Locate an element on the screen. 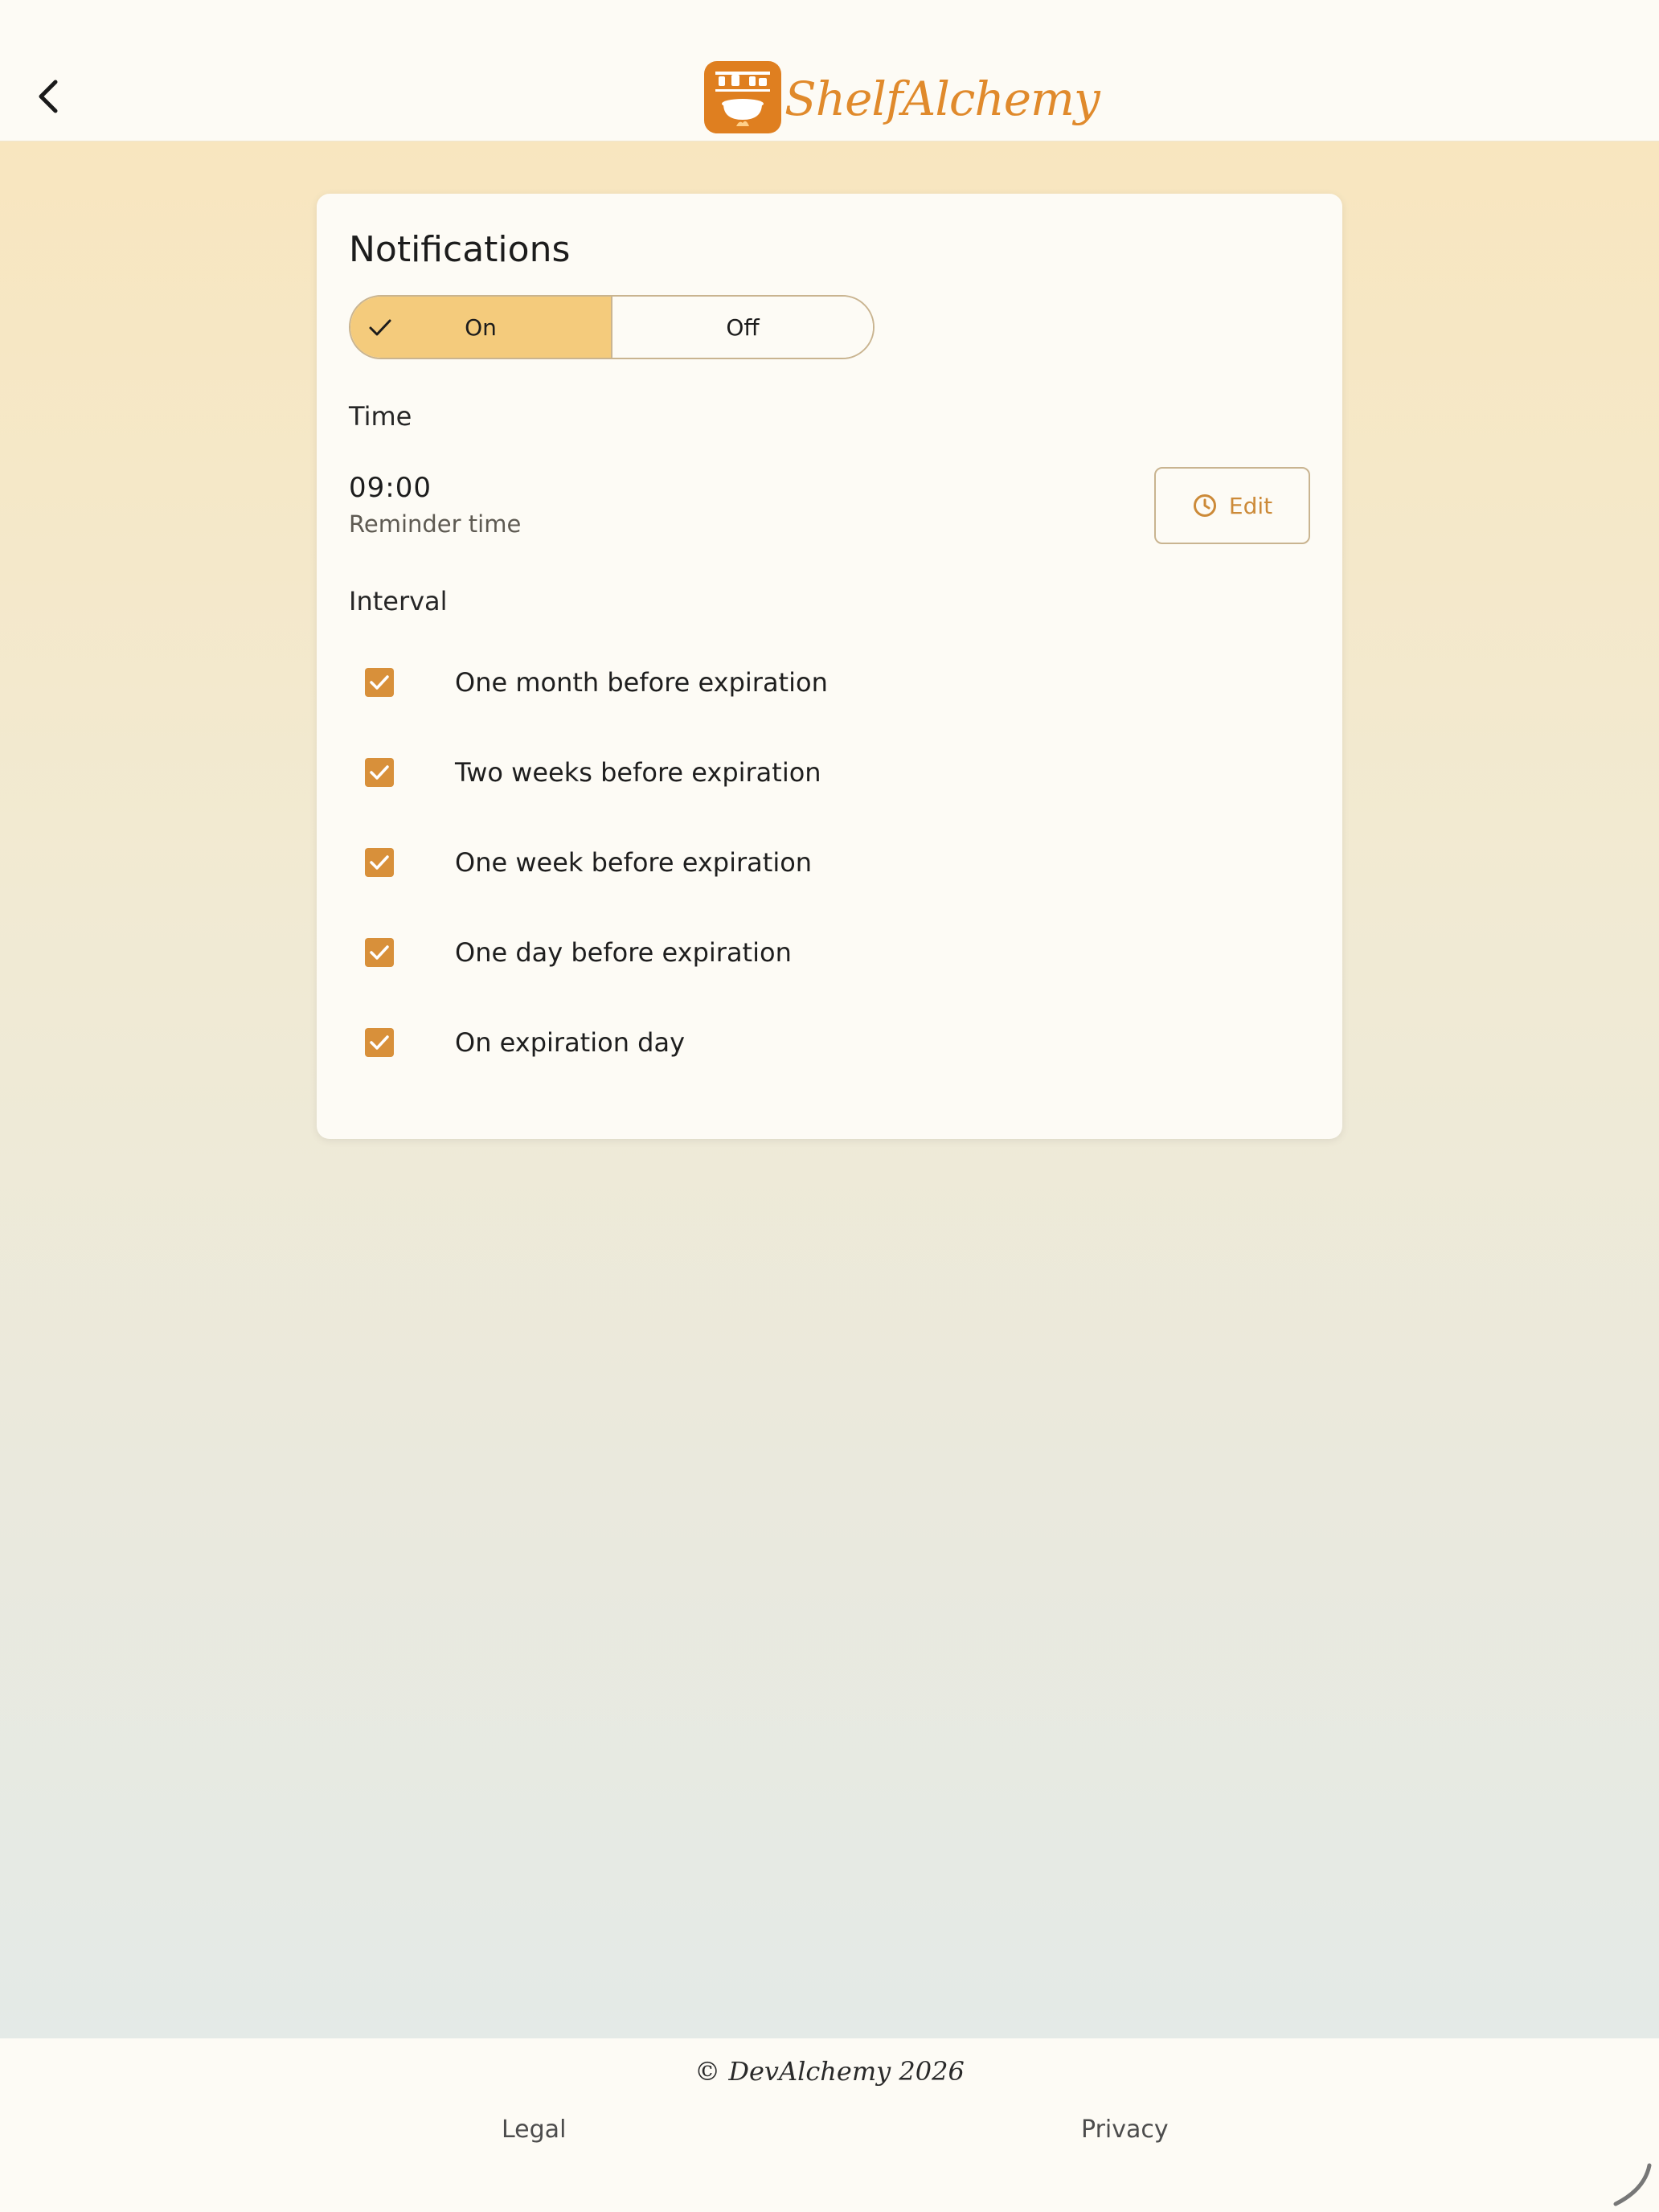 This screenshot has width=1659, height=2212. interval-option-label: On expiration day is located at coordinates (570, 1042).